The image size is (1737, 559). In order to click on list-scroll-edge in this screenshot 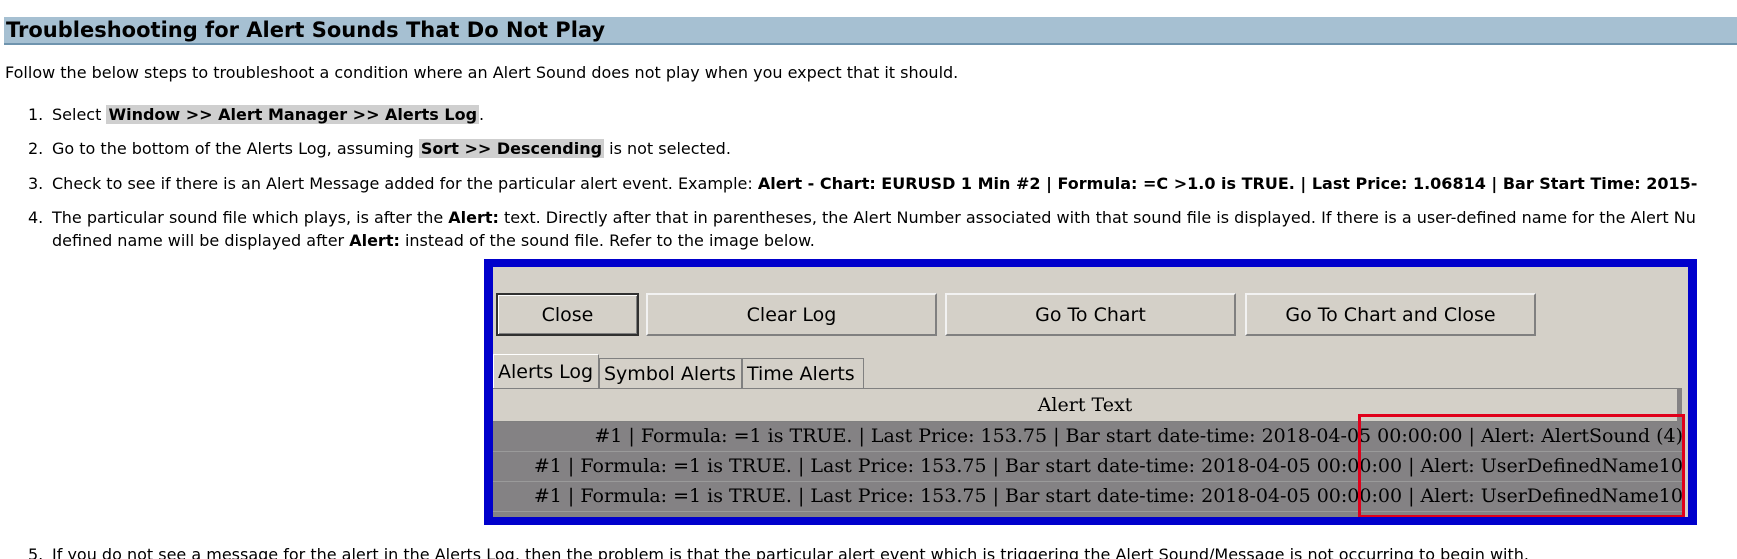, I will do `click(1685, 452)`.